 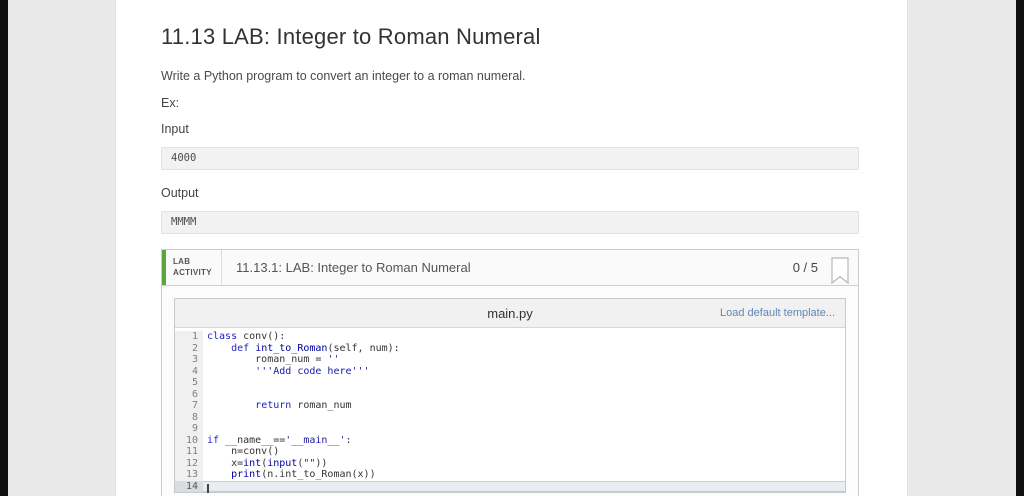 I want to click on code-text: n=conv(), so click(x=243, y=451).